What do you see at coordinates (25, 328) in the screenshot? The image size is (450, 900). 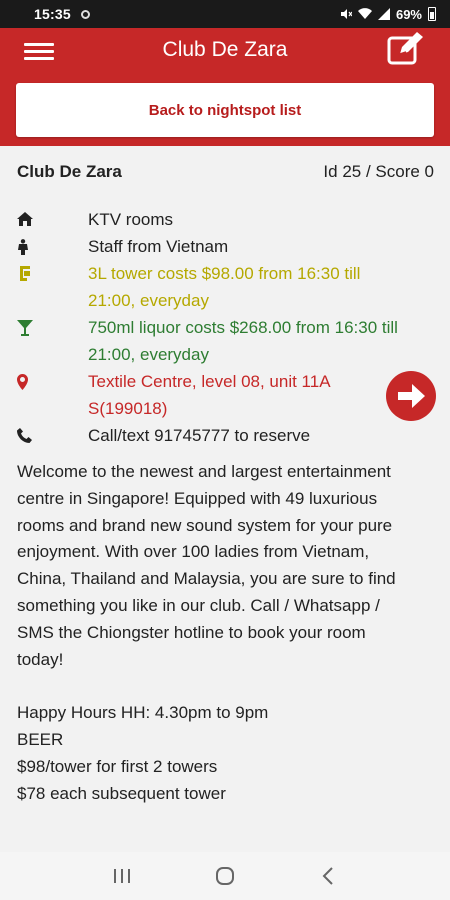 I see `cocktail-icon` at bounding box center [25, 328].